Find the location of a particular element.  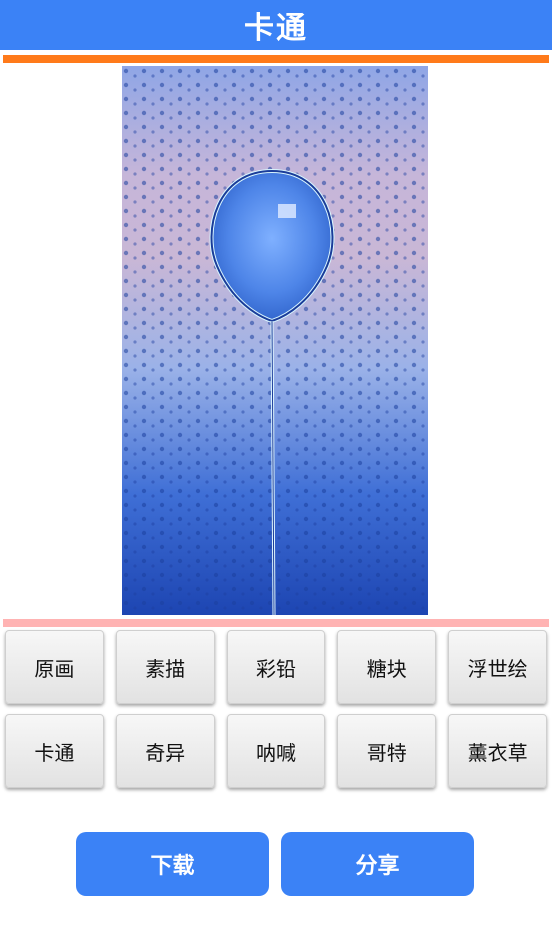

accent-divider-top is located at coordinates (276, 59).